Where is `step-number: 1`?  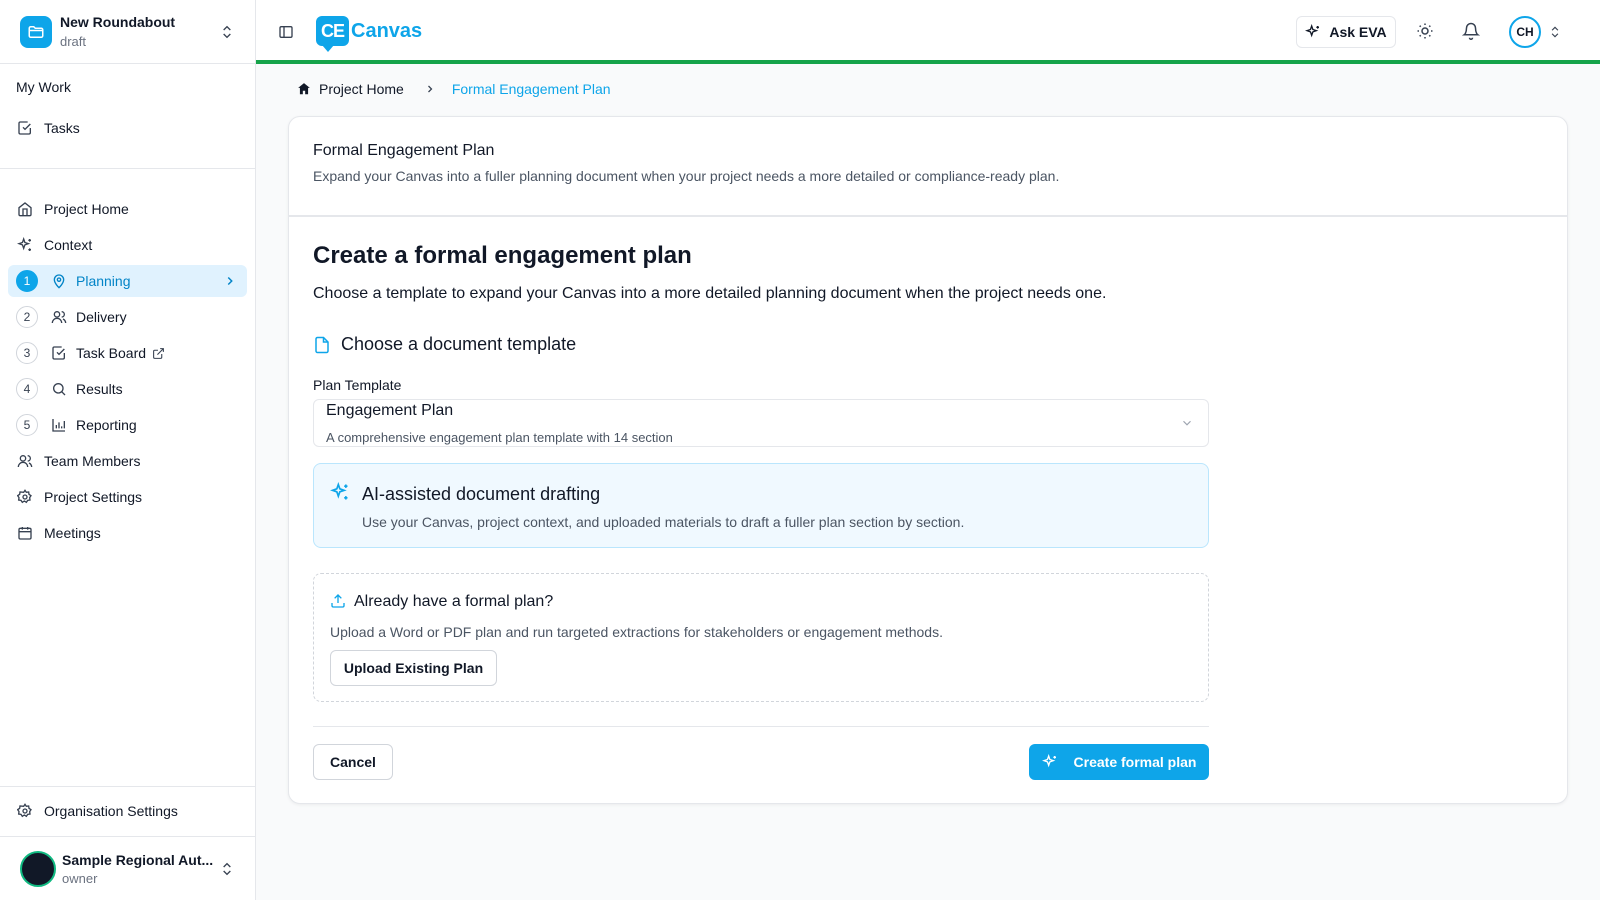 step-number: 1 is located at coordinates (27, 281).